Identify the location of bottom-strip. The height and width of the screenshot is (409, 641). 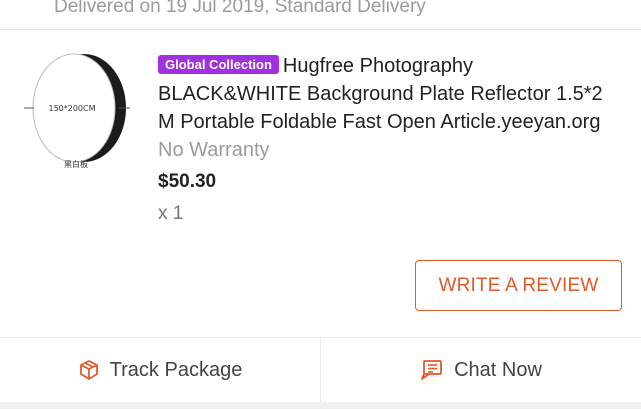
(320, 405).